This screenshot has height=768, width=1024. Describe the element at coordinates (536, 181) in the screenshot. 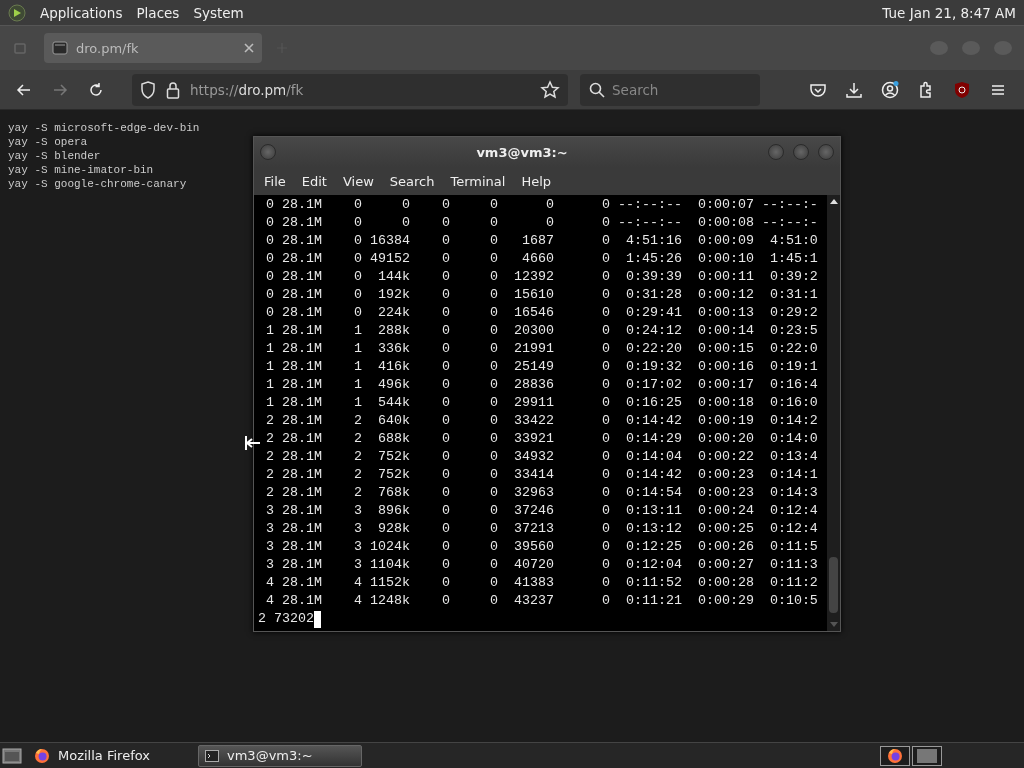

I see `menu-item: Help` at that location.